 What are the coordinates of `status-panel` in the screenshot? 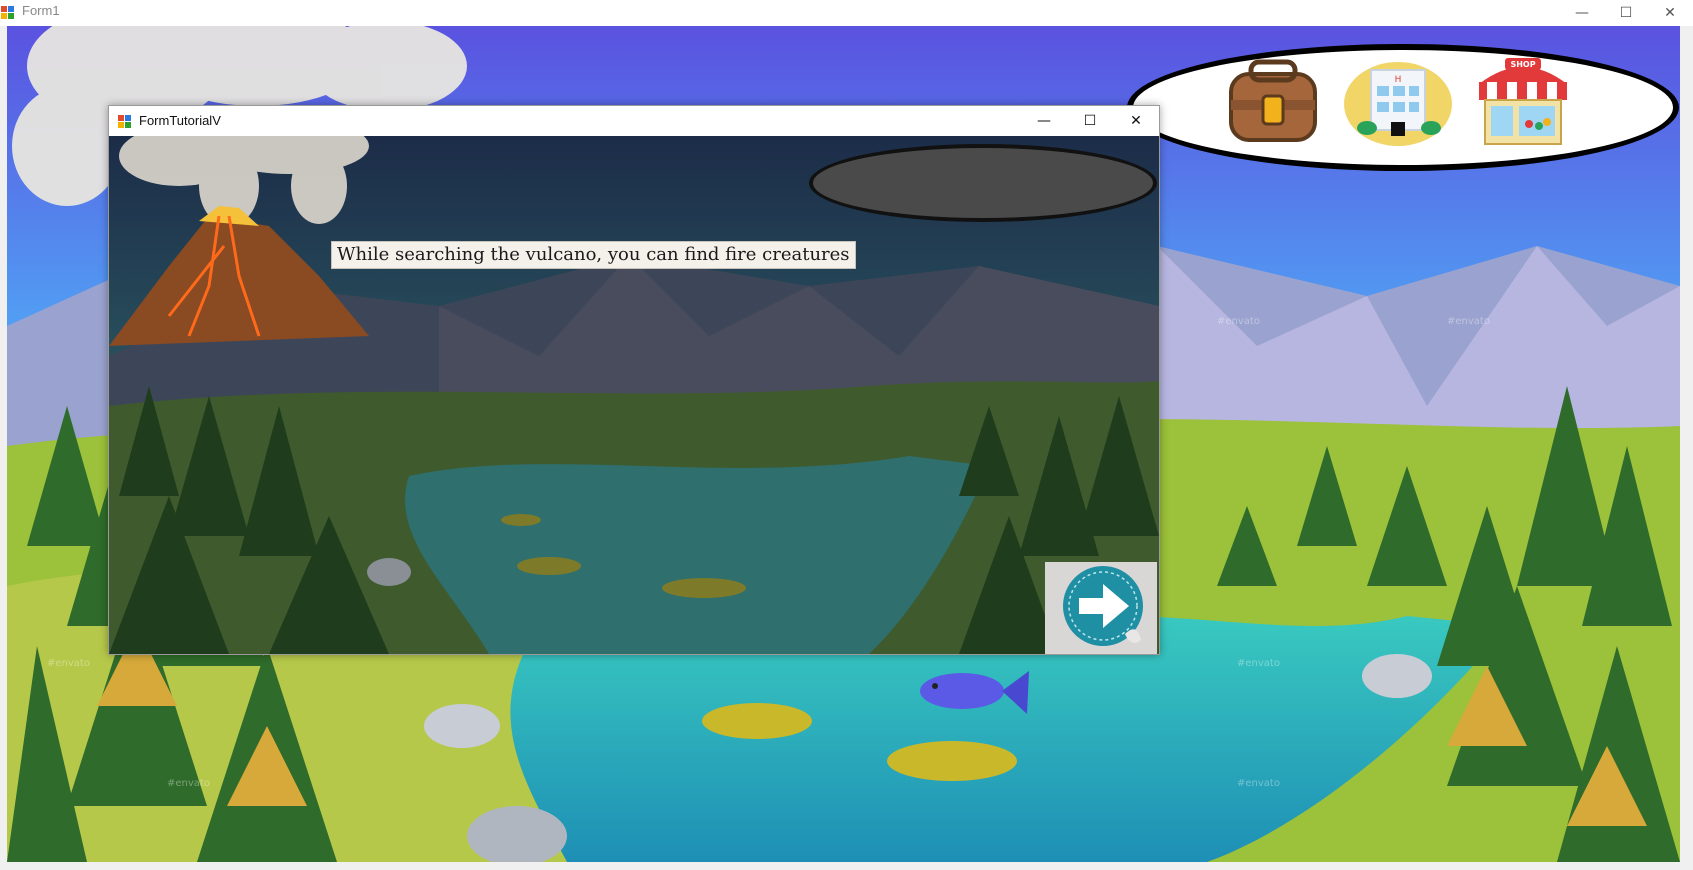 It's located at (983, 183).